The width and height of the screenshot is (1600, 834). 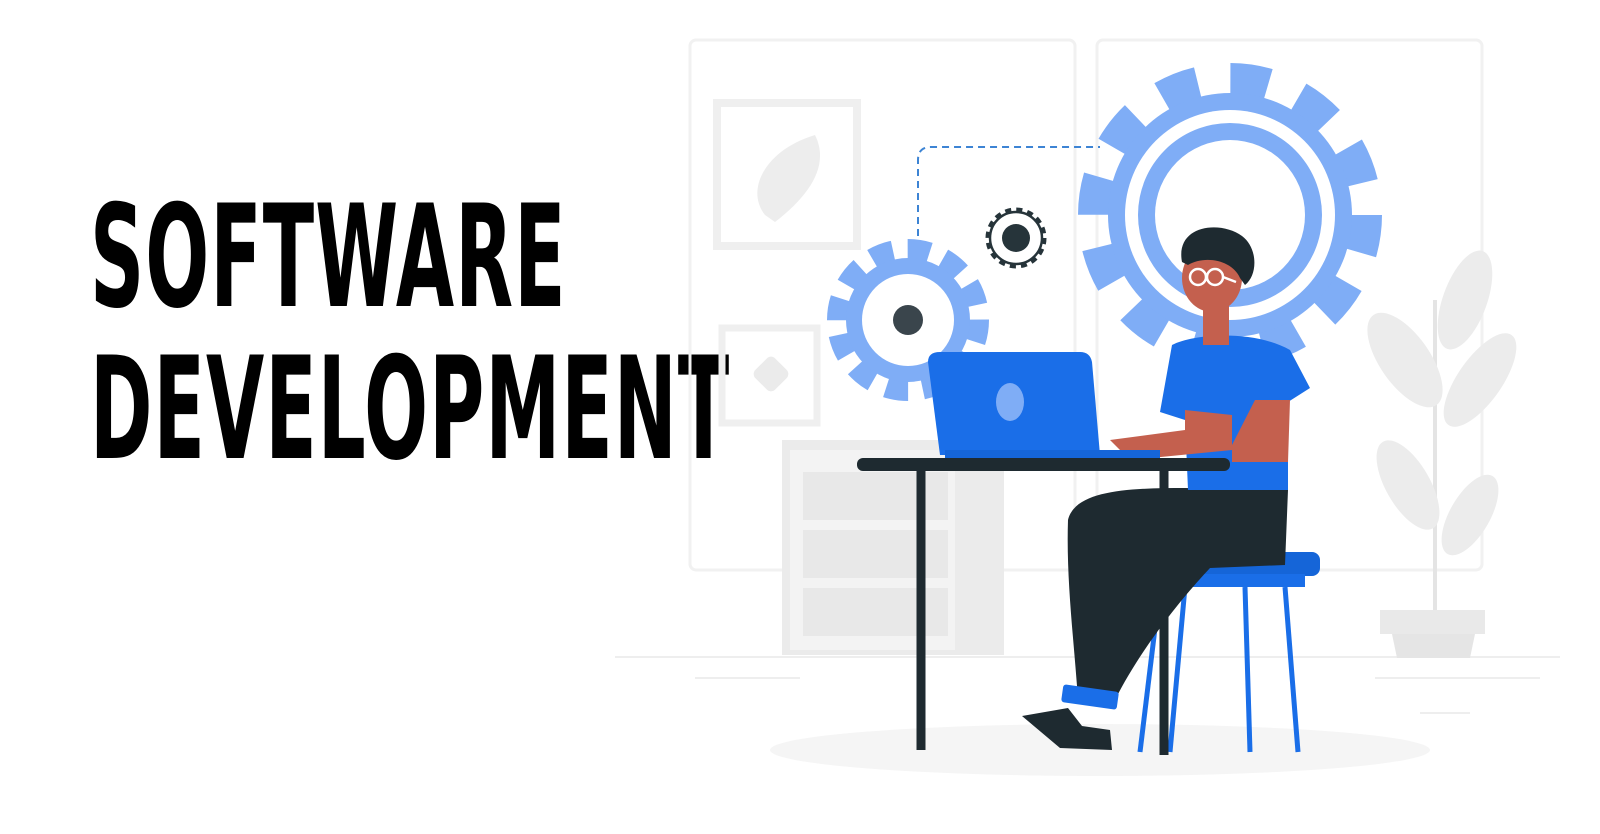 I want to click on plant-icon, so click(x=1442, y=454).